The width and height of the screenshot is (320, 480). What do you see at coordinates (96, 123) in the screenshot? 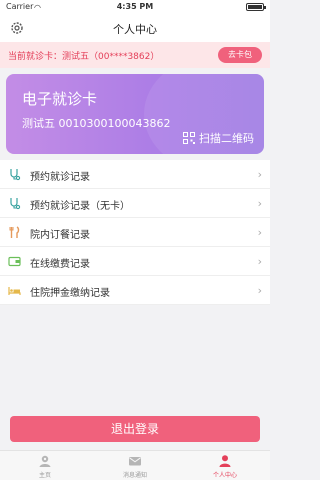
I see `card-holder-number: 测试五 0010300100043862` at bounding box center [96, 123].